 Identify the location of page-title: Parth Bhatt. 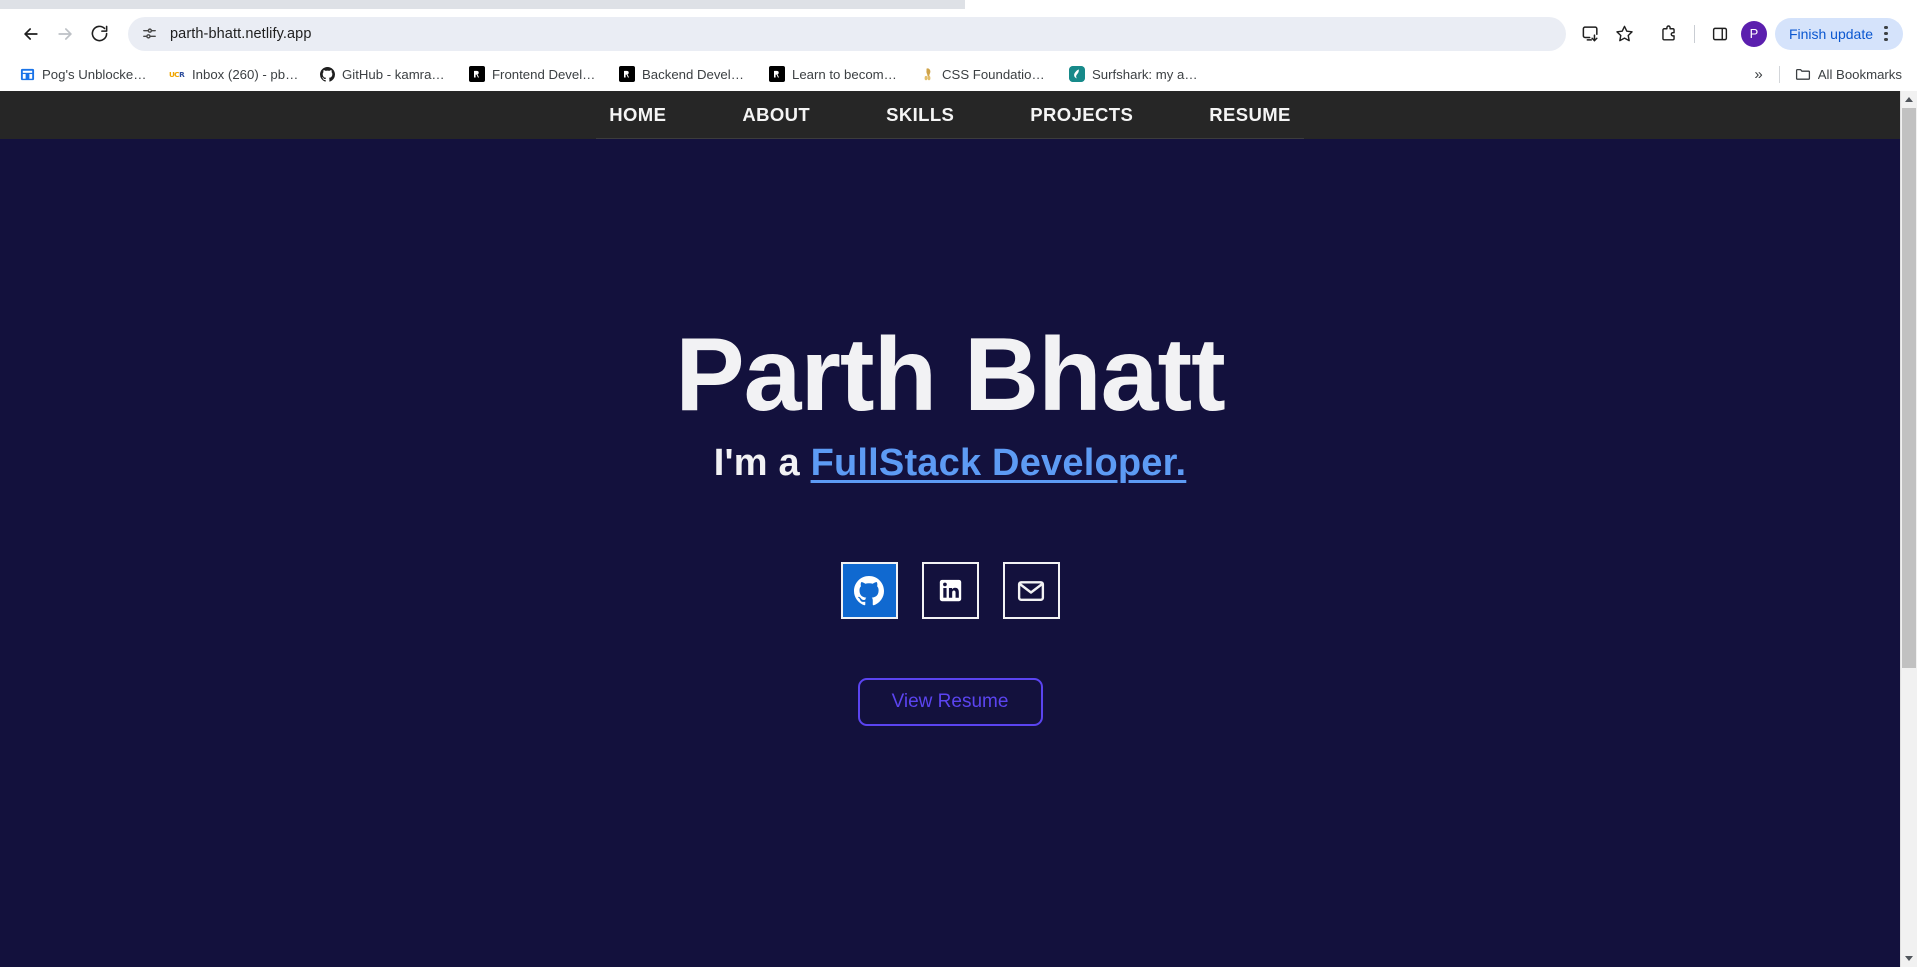
(950, 375).